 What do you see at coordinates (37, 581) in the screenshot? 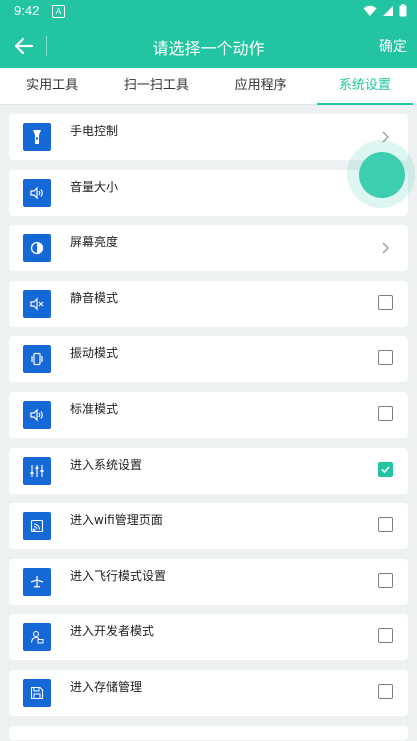
I see `airplane-icon` at bounding box center [37, 581].